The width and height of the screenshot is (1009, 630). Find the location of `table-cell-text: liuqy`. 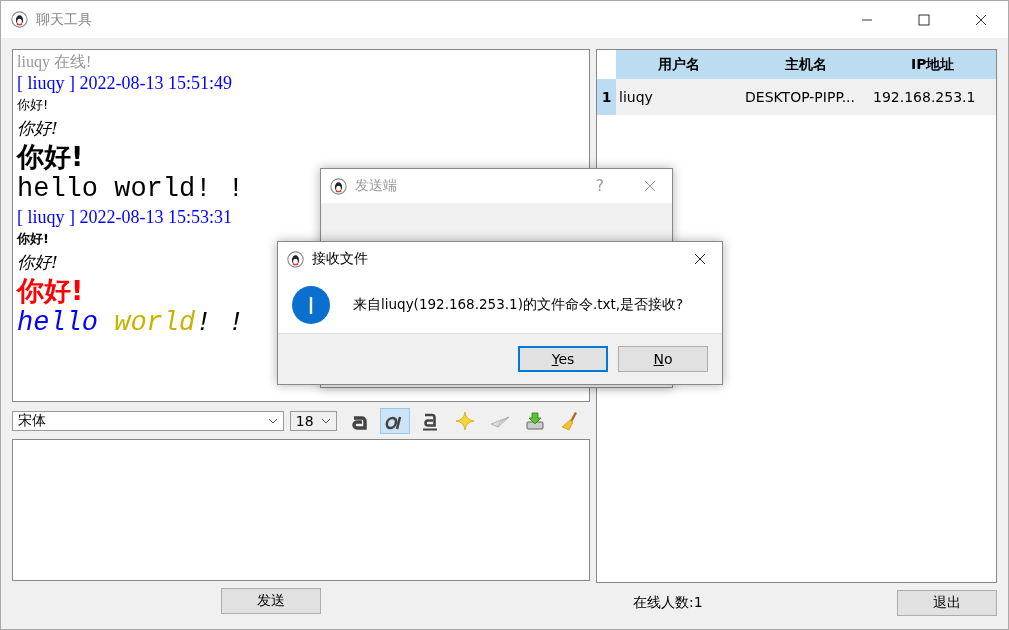

table-cell-text: liuqy is located at coordinates (636, 97).